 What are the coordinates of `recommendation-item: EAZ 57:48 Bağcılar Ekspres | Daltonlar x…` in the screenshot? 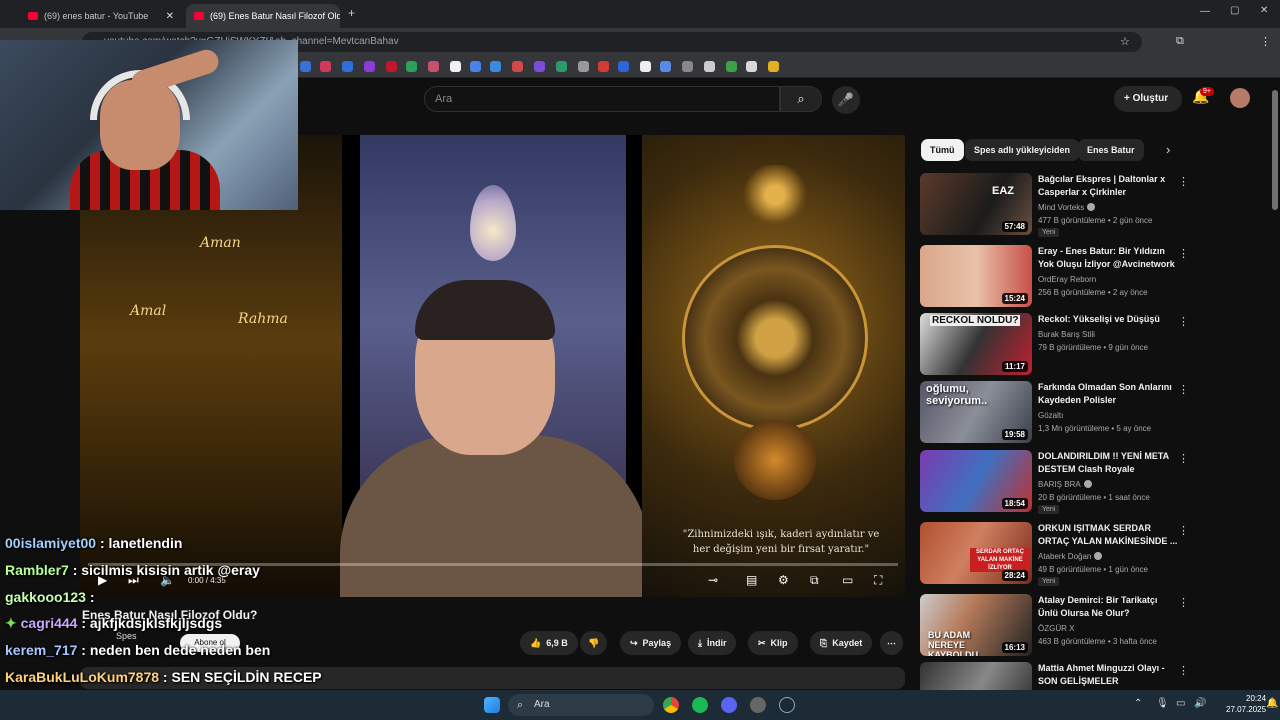 It's located at (1055, 206).